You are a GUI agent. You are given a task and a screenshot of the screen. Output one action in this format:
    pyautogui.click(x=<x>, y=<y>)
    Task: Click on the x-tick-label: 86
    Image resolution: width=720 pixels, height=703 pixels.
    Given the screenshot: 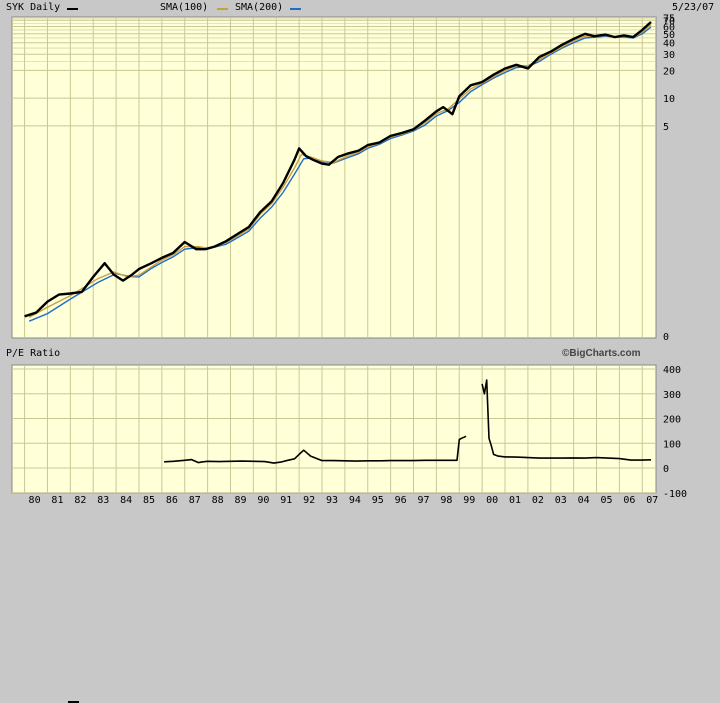 What is the action you would take?
    pyautogui.click(x=172, y=500)
    